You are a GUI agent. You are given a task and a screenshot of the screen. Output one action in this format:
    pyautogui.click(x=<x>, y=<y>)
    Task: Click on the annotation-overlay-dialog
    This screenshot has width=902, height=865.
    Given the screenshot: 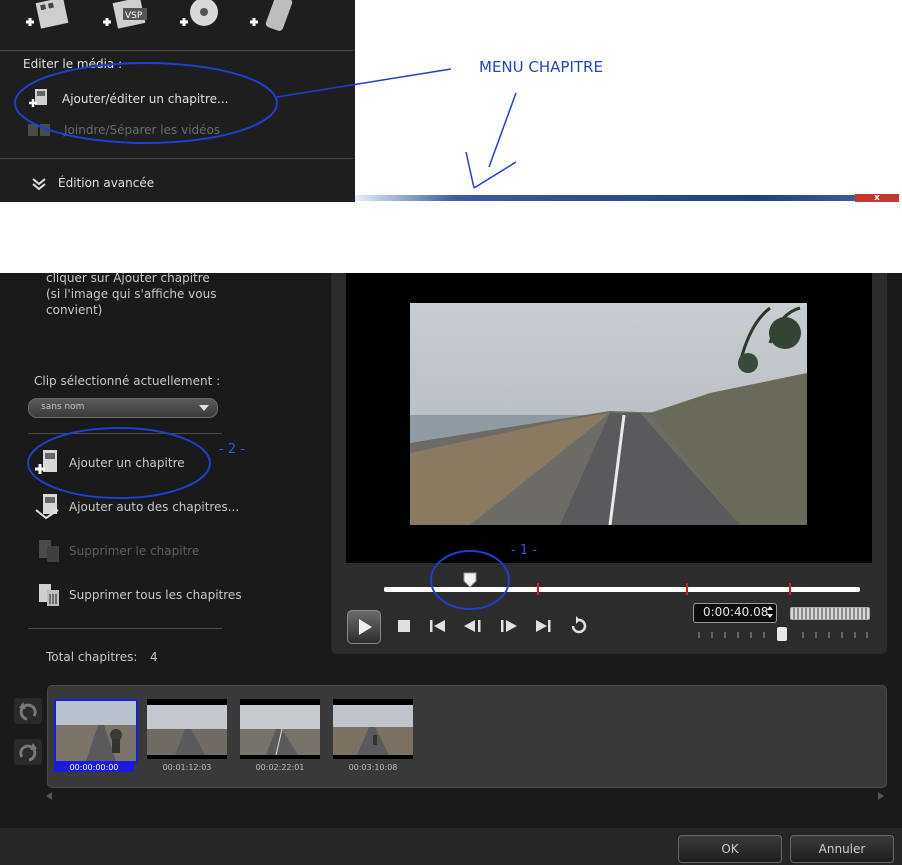 What is the action you would take?
    pyautogui.click(x=268, y=518)
    